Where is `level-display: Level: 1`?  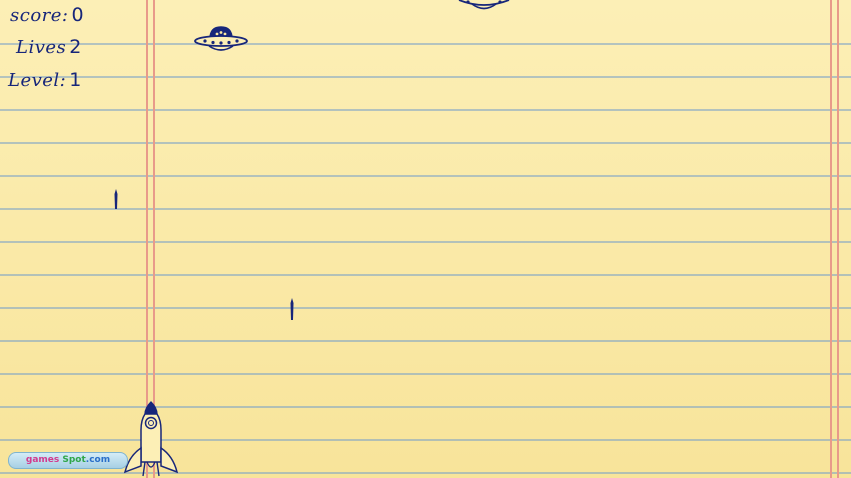 level-display: Level: 1 is located at coordinates (45, 80).